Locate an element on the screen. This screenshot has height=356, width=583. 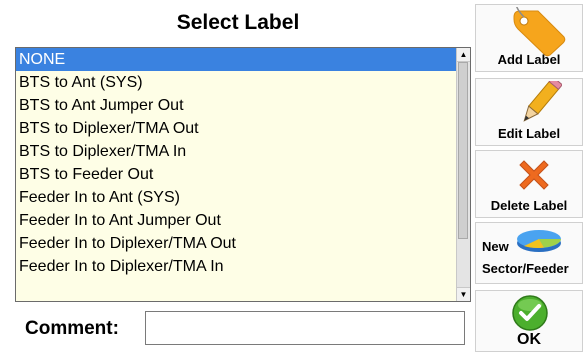
ok-button: OK is located at coordinates (529, 321).